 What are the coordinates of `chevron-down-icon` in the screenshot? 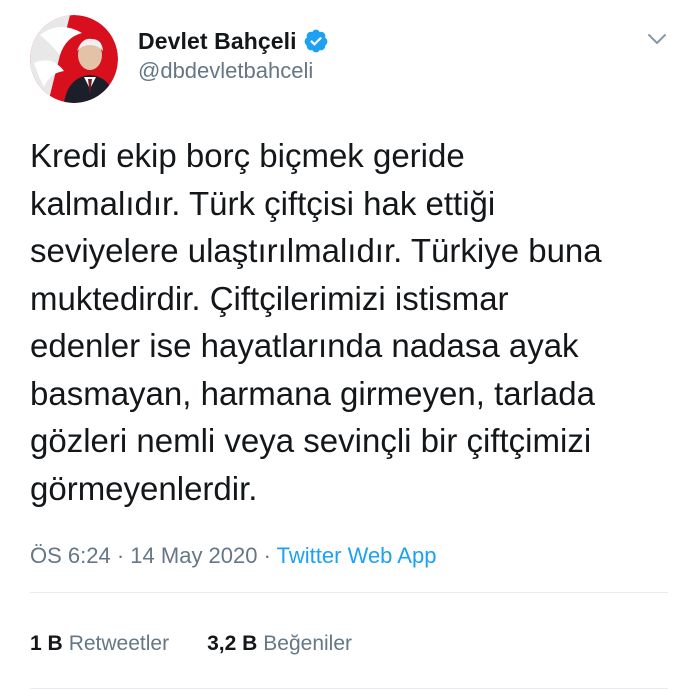 It's located at (657, 39).